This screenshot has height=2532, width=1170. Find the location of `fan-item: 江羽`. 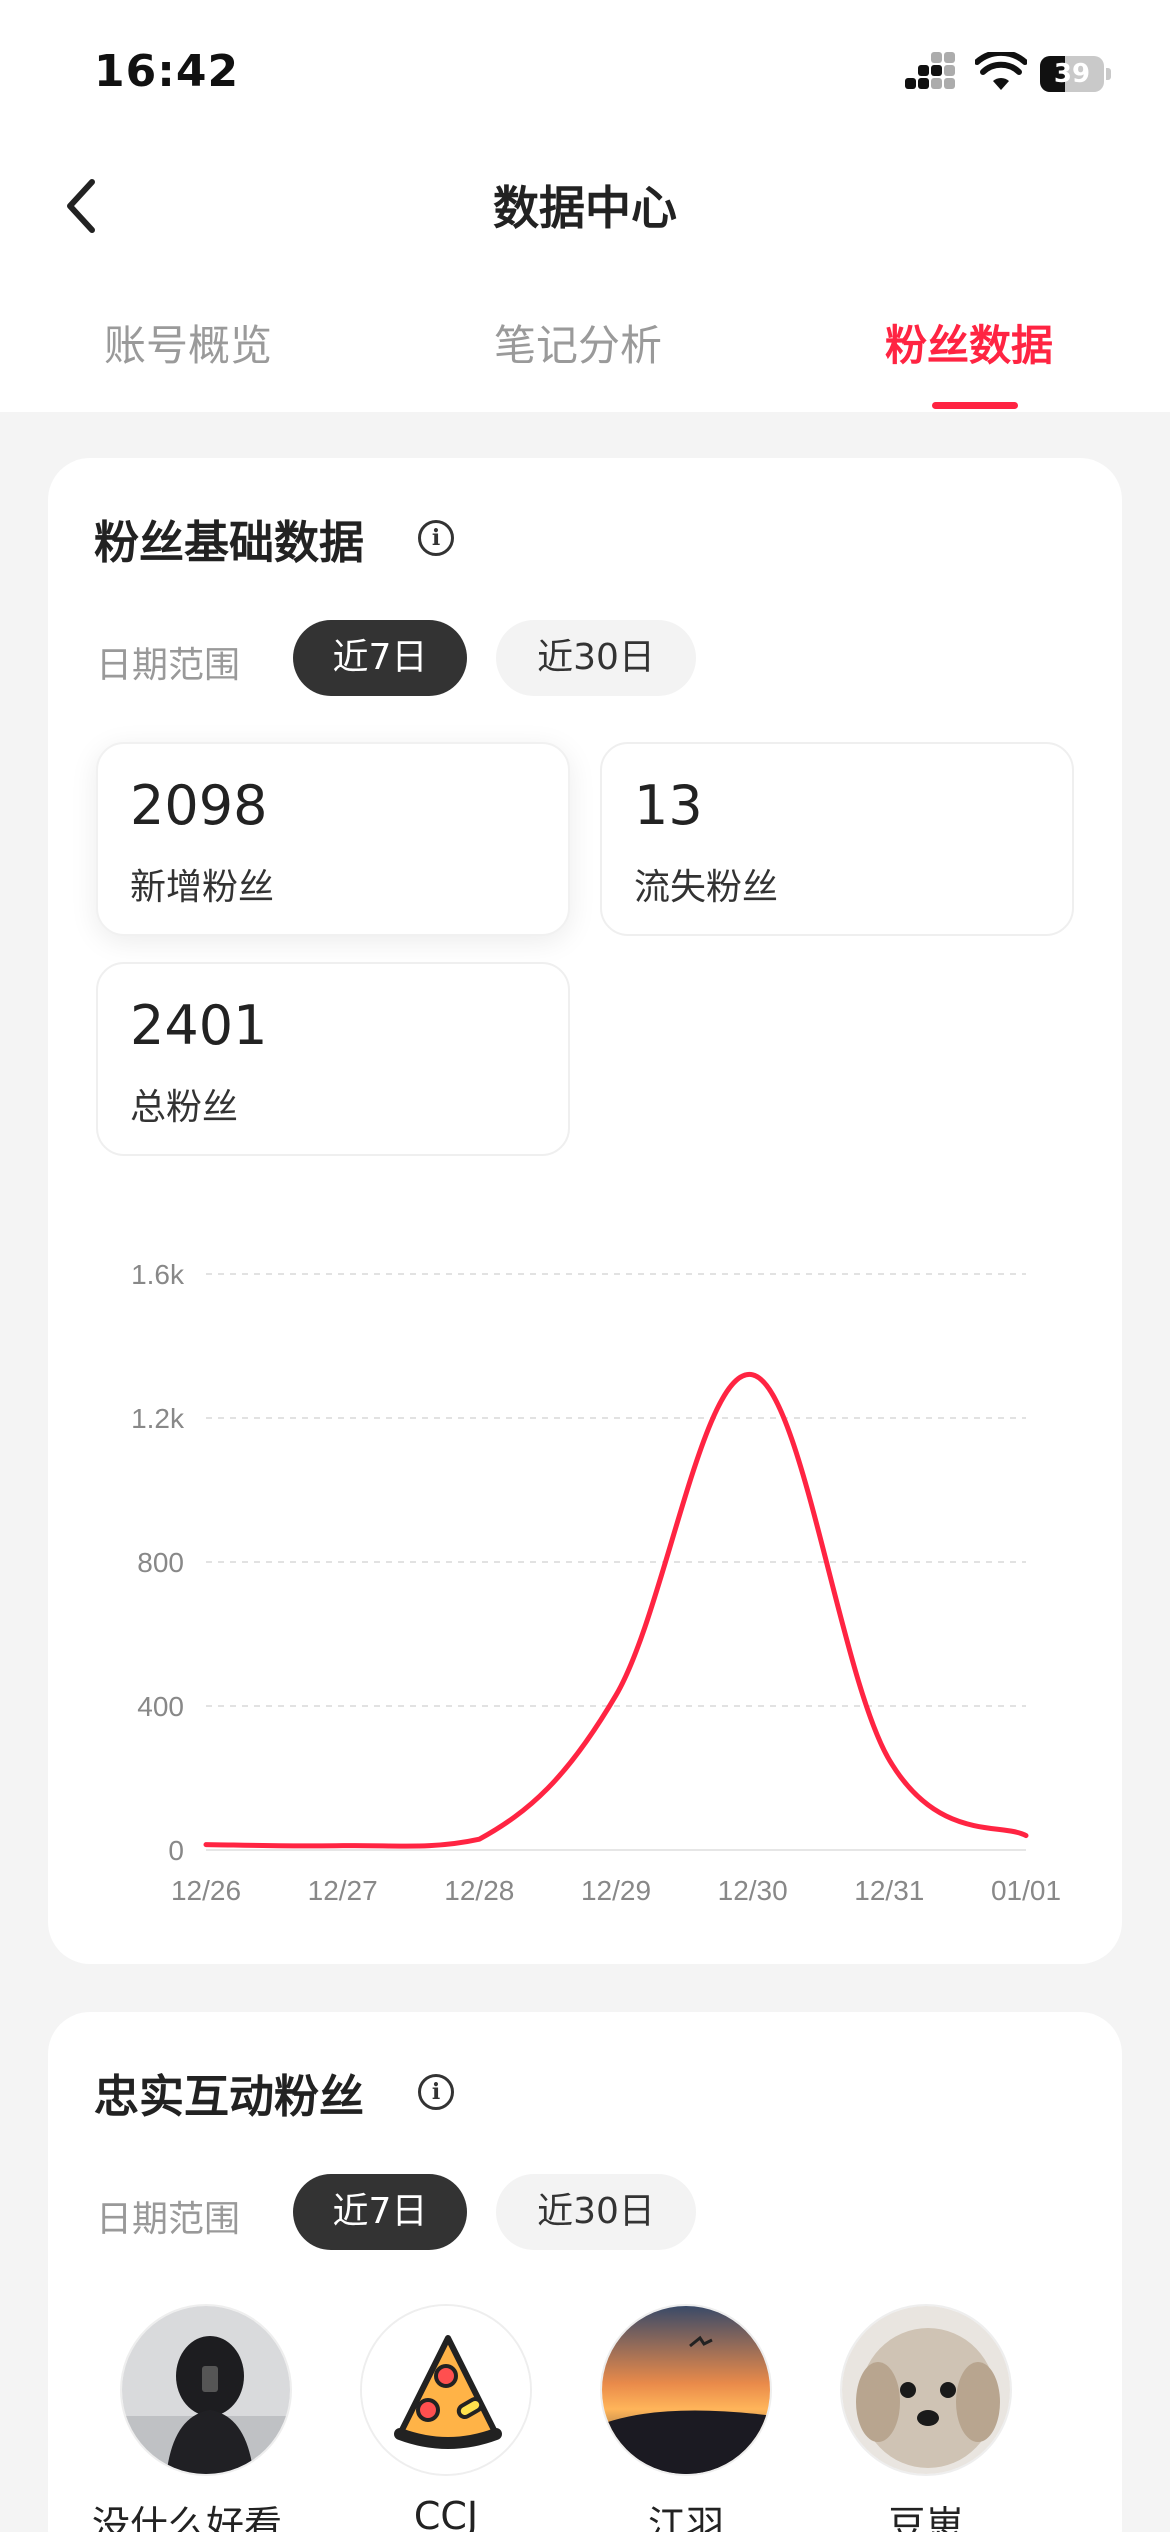

fan-item: 江羽 is located at coordinates (686, 2418).